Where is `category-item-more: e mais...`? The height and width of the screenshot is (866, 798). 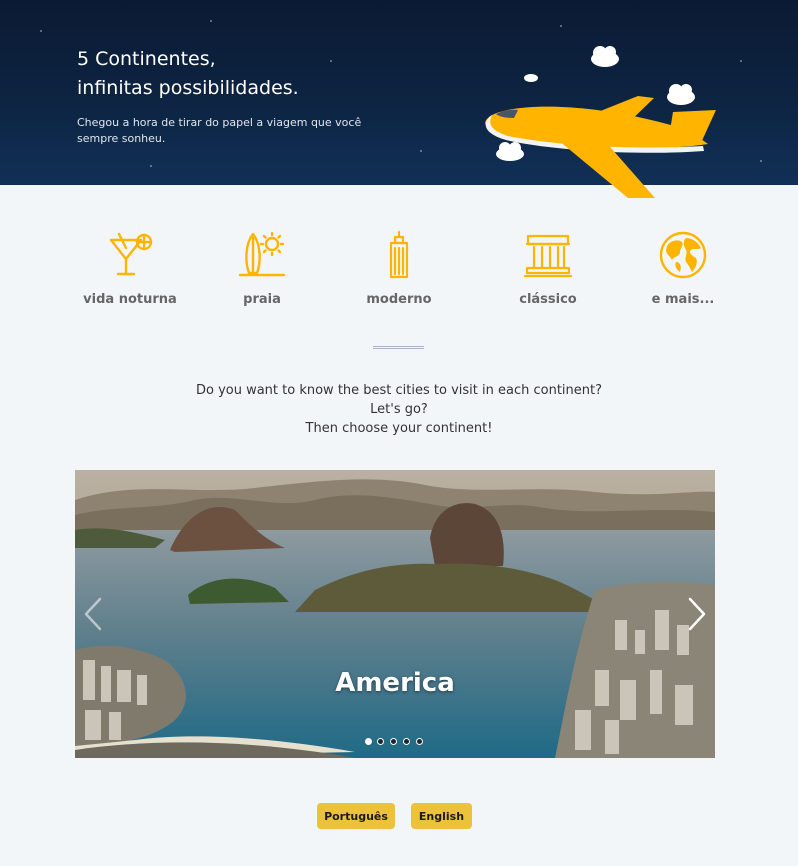
category-item-more: e mais... is located at coordinates (683, 275).